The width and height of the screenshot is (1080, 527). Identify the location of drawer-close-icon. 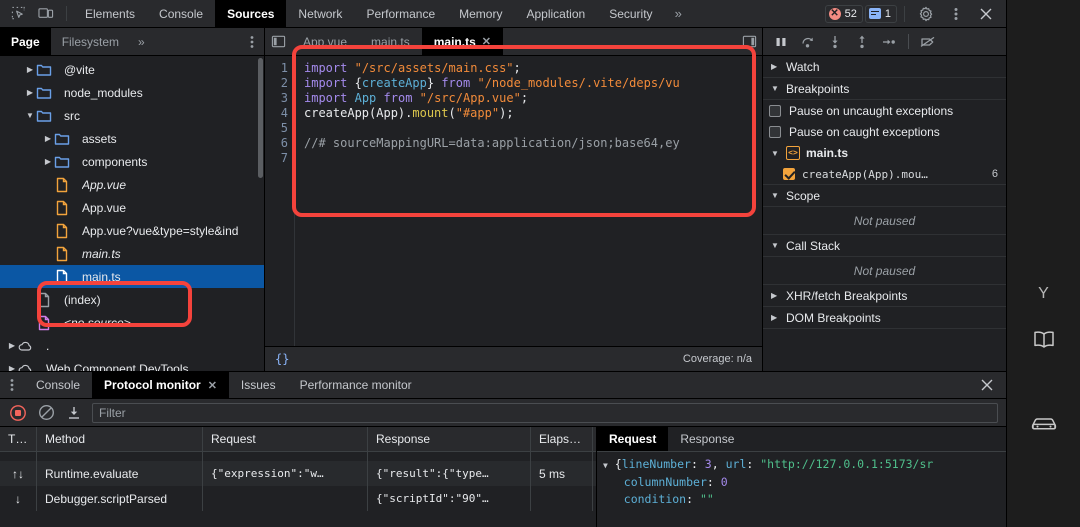
(987, 385).